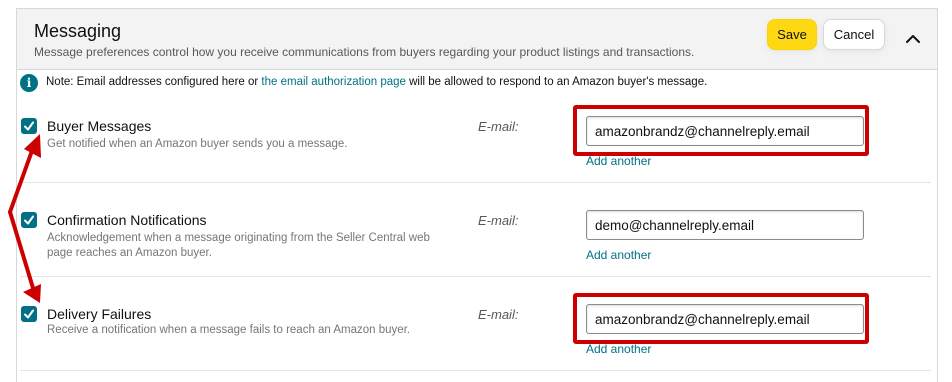  I want to click on row-title: Delivery Failures, so click(99, 314).